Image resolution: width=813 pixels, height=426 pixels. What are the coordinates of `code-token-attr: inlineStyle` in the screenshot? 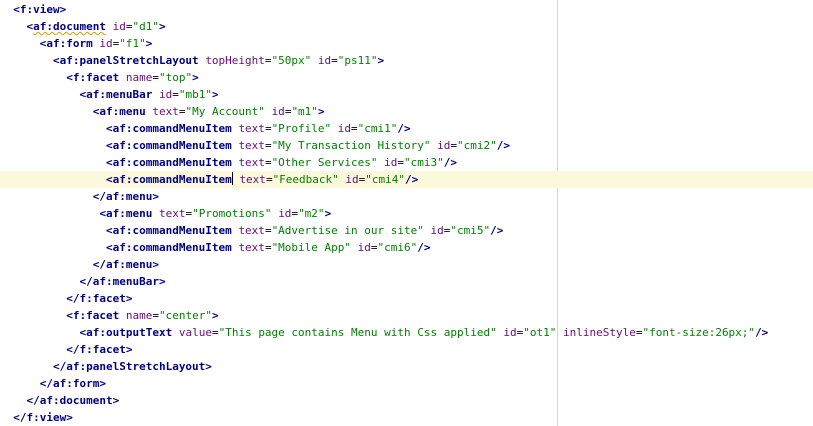 It's located at (599, 332).